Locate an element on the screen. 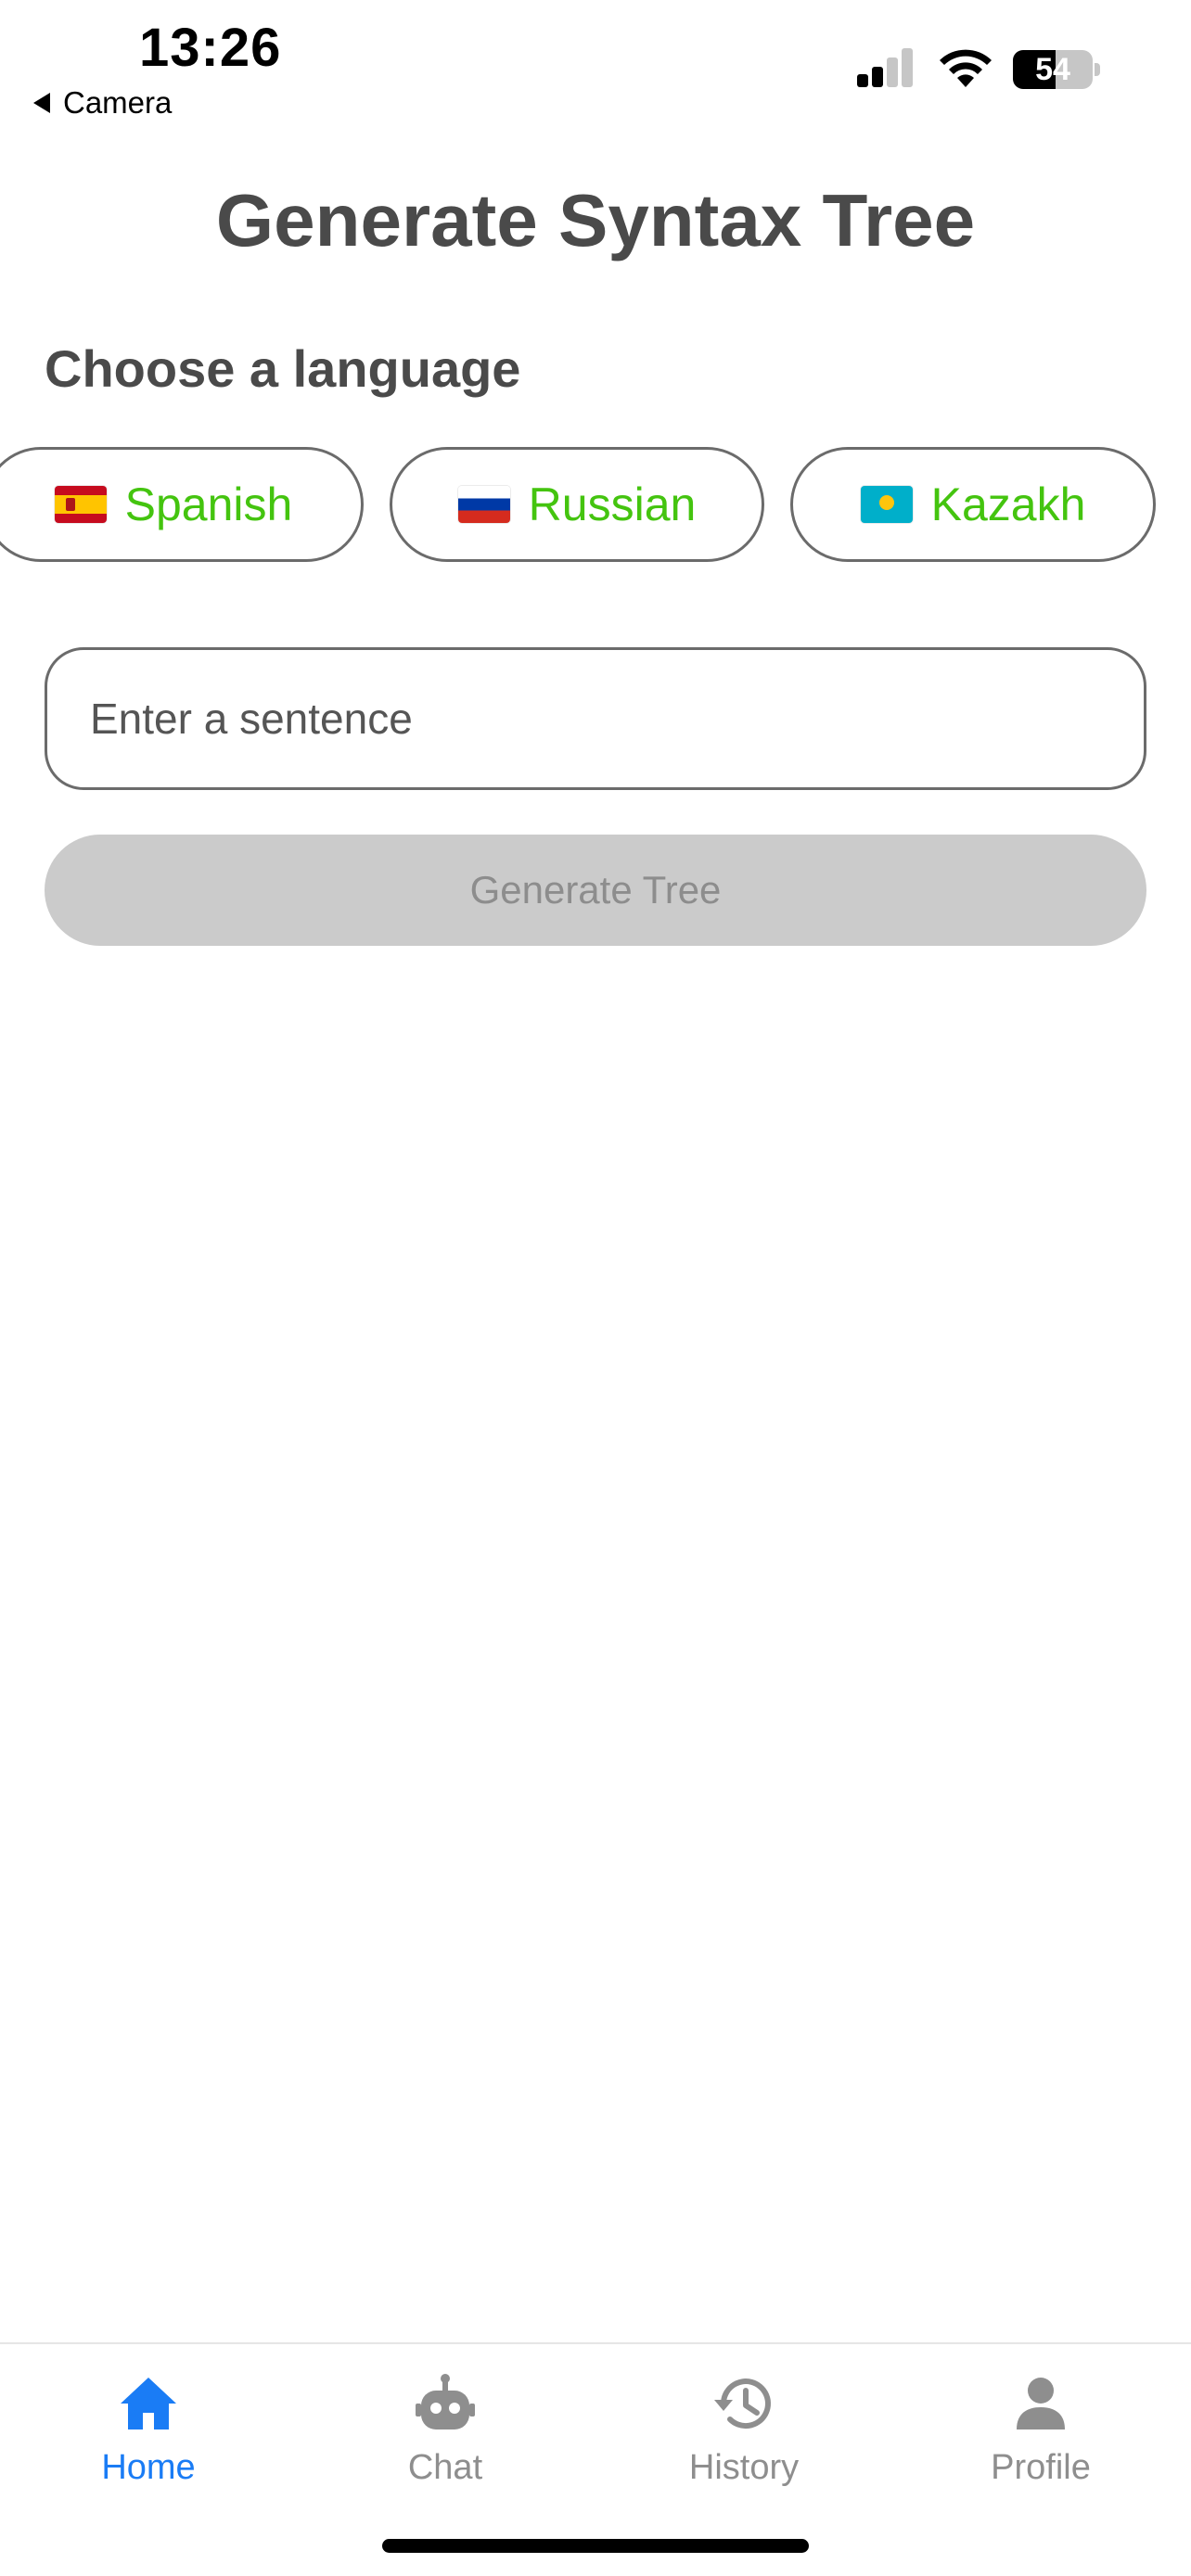 The image size is (1191, 2576). tab-home: Home is located at coordinates (148, 2430).